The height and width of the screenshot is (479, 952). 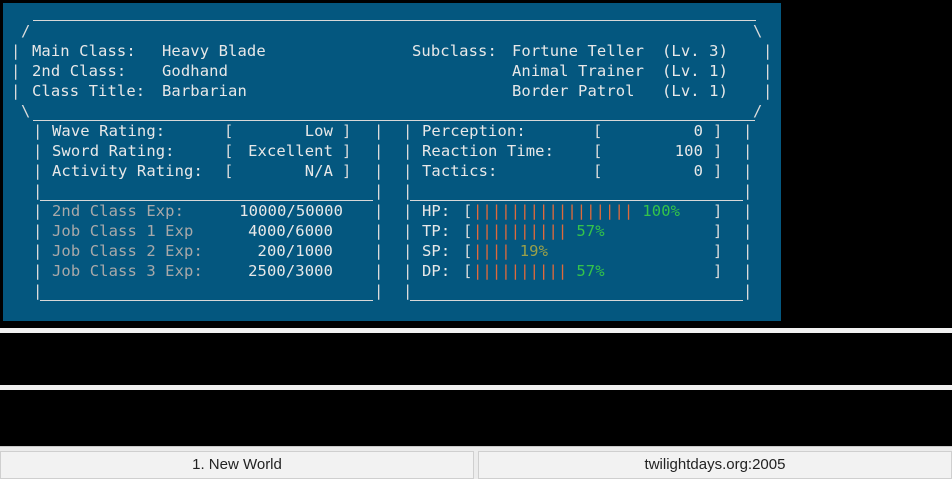 What do you see at coordinates (758, 31) in the screenshot?
I see `top-box-corner-tr: \` at bounding box center [758, 31].